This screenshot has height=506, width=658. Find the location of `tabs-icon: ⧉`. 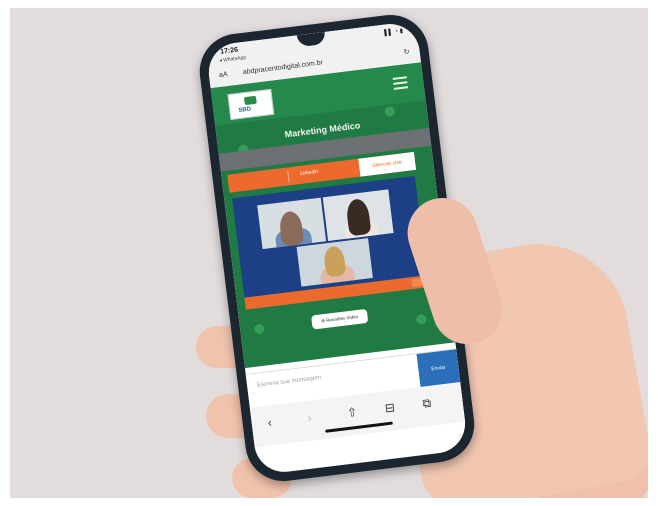

tabs-icon: ⧉ is located at coordinates (427, 404).